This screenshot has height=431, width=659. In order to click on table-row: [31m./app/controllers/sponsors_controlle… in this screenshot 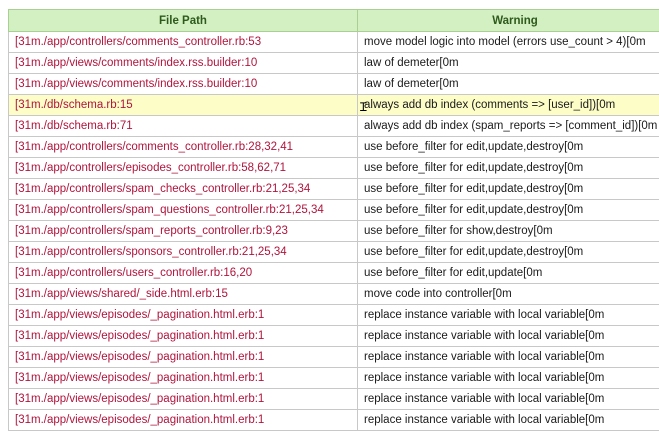, I will do `click(334, 252)`.